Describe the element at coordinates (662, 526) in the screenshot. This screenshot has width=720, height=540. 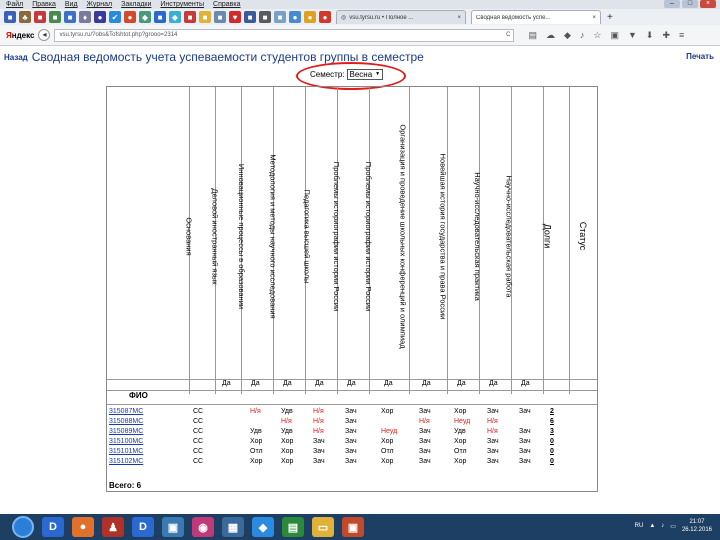
I see `volume-icon: ♪` at that location.